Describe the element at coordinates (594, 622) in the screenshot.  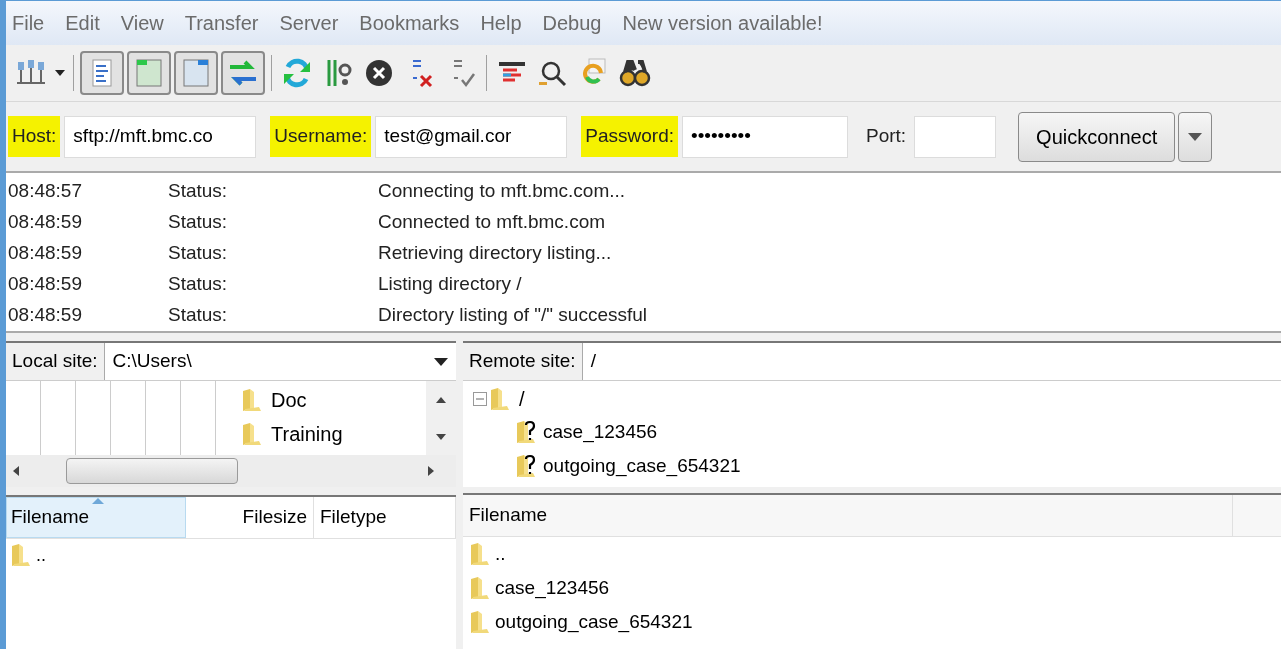
I see `file-name: outgoing_case_654321` at that location.